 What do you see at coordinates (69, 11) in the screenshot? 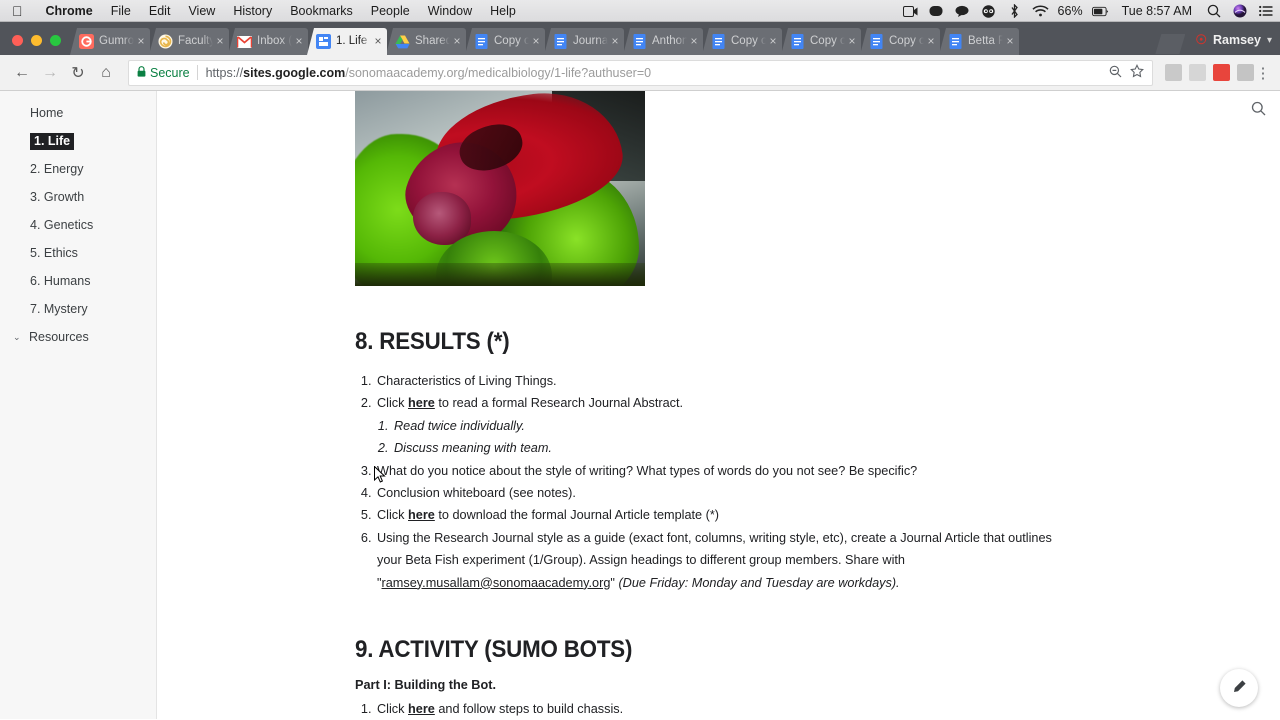
I see `menu-chrome: Chrome` at bounding box center [69, 11].